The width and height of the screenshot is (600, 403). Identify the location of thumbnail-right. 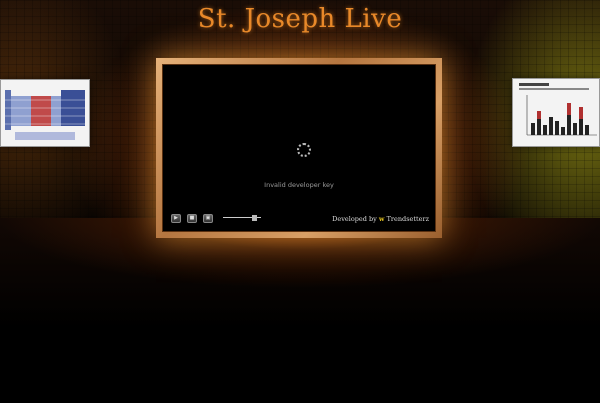
(556, 112).